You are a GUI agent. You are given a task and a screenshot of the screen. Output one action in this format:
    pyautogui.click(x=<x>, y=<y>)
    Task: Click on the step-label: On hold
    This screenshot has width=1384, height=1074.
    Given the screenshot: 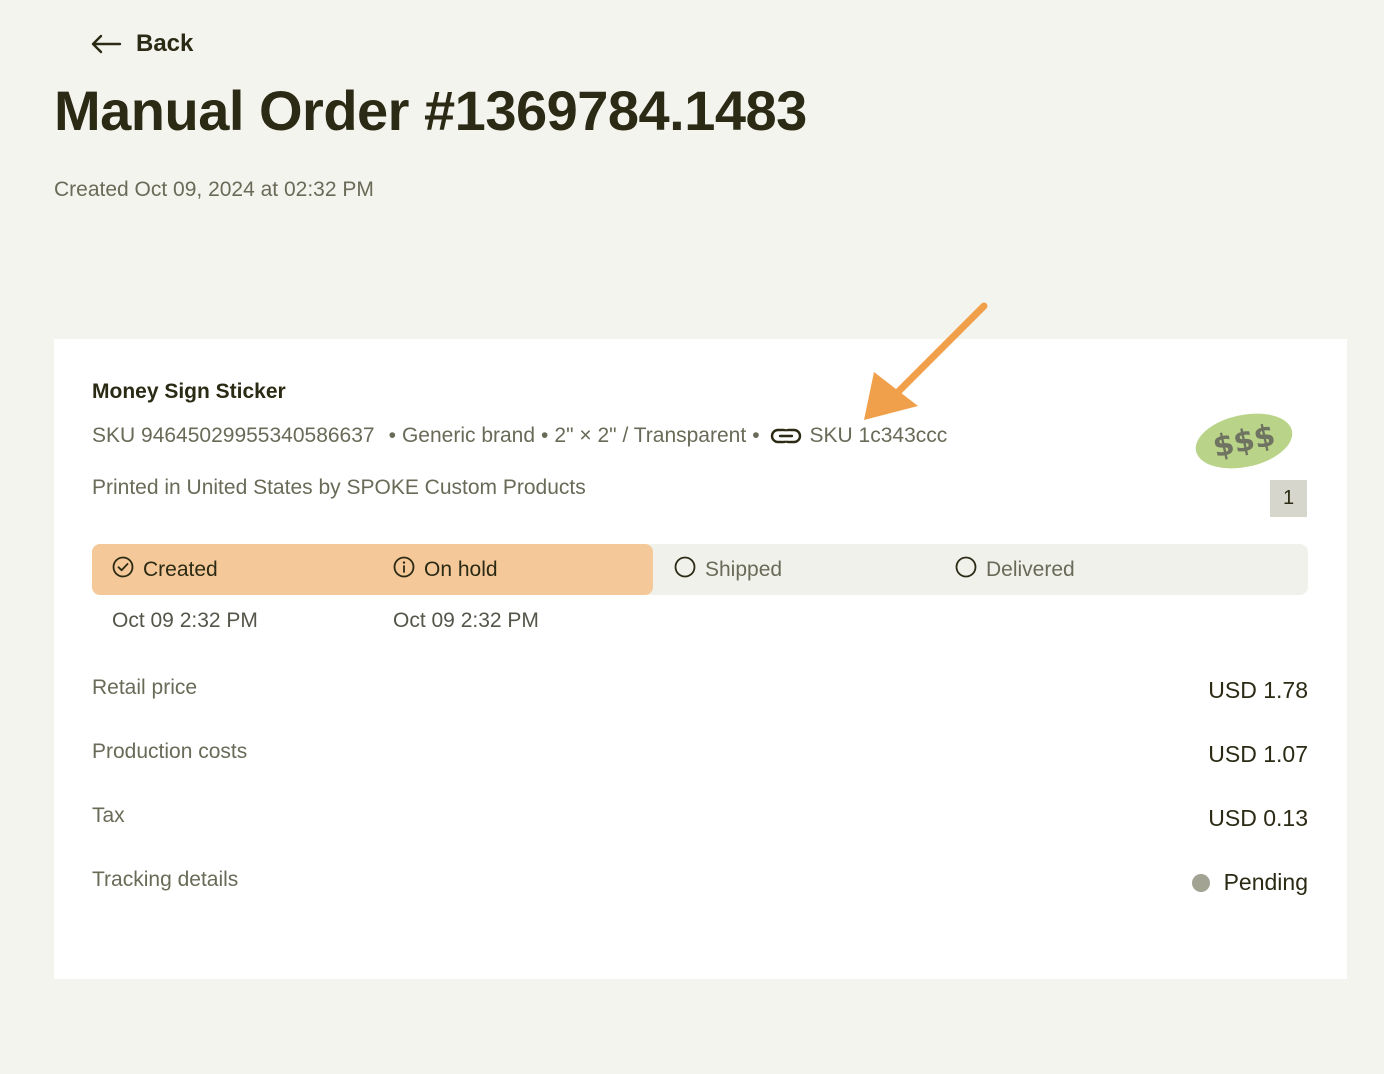 What is the action you would take?
    pyautogui.click(x=461, y=569)
    